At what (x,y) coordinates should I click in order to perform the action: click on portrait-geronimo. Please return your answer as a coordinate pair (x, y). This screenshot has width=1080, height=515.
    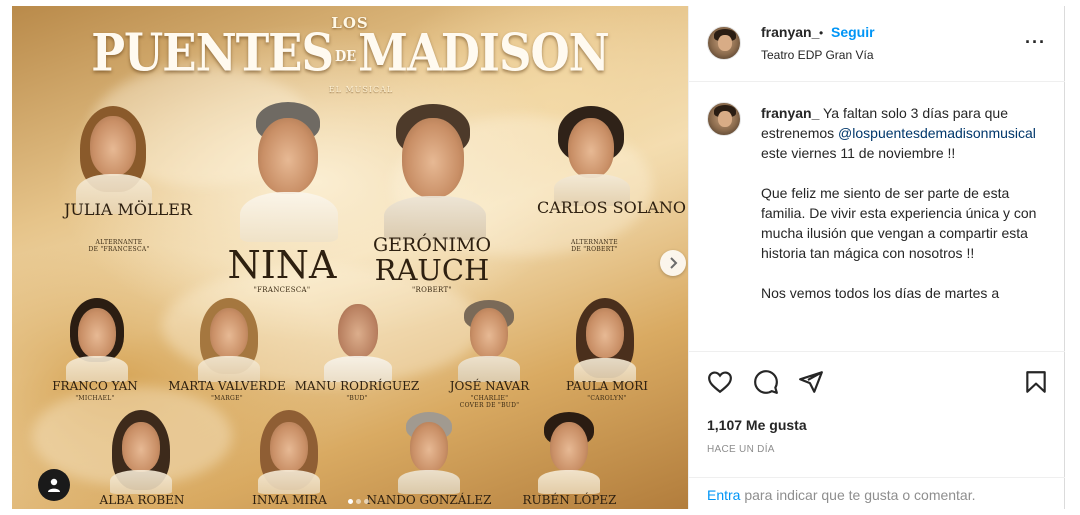
    Looking at the image, I should click on (435, 172).